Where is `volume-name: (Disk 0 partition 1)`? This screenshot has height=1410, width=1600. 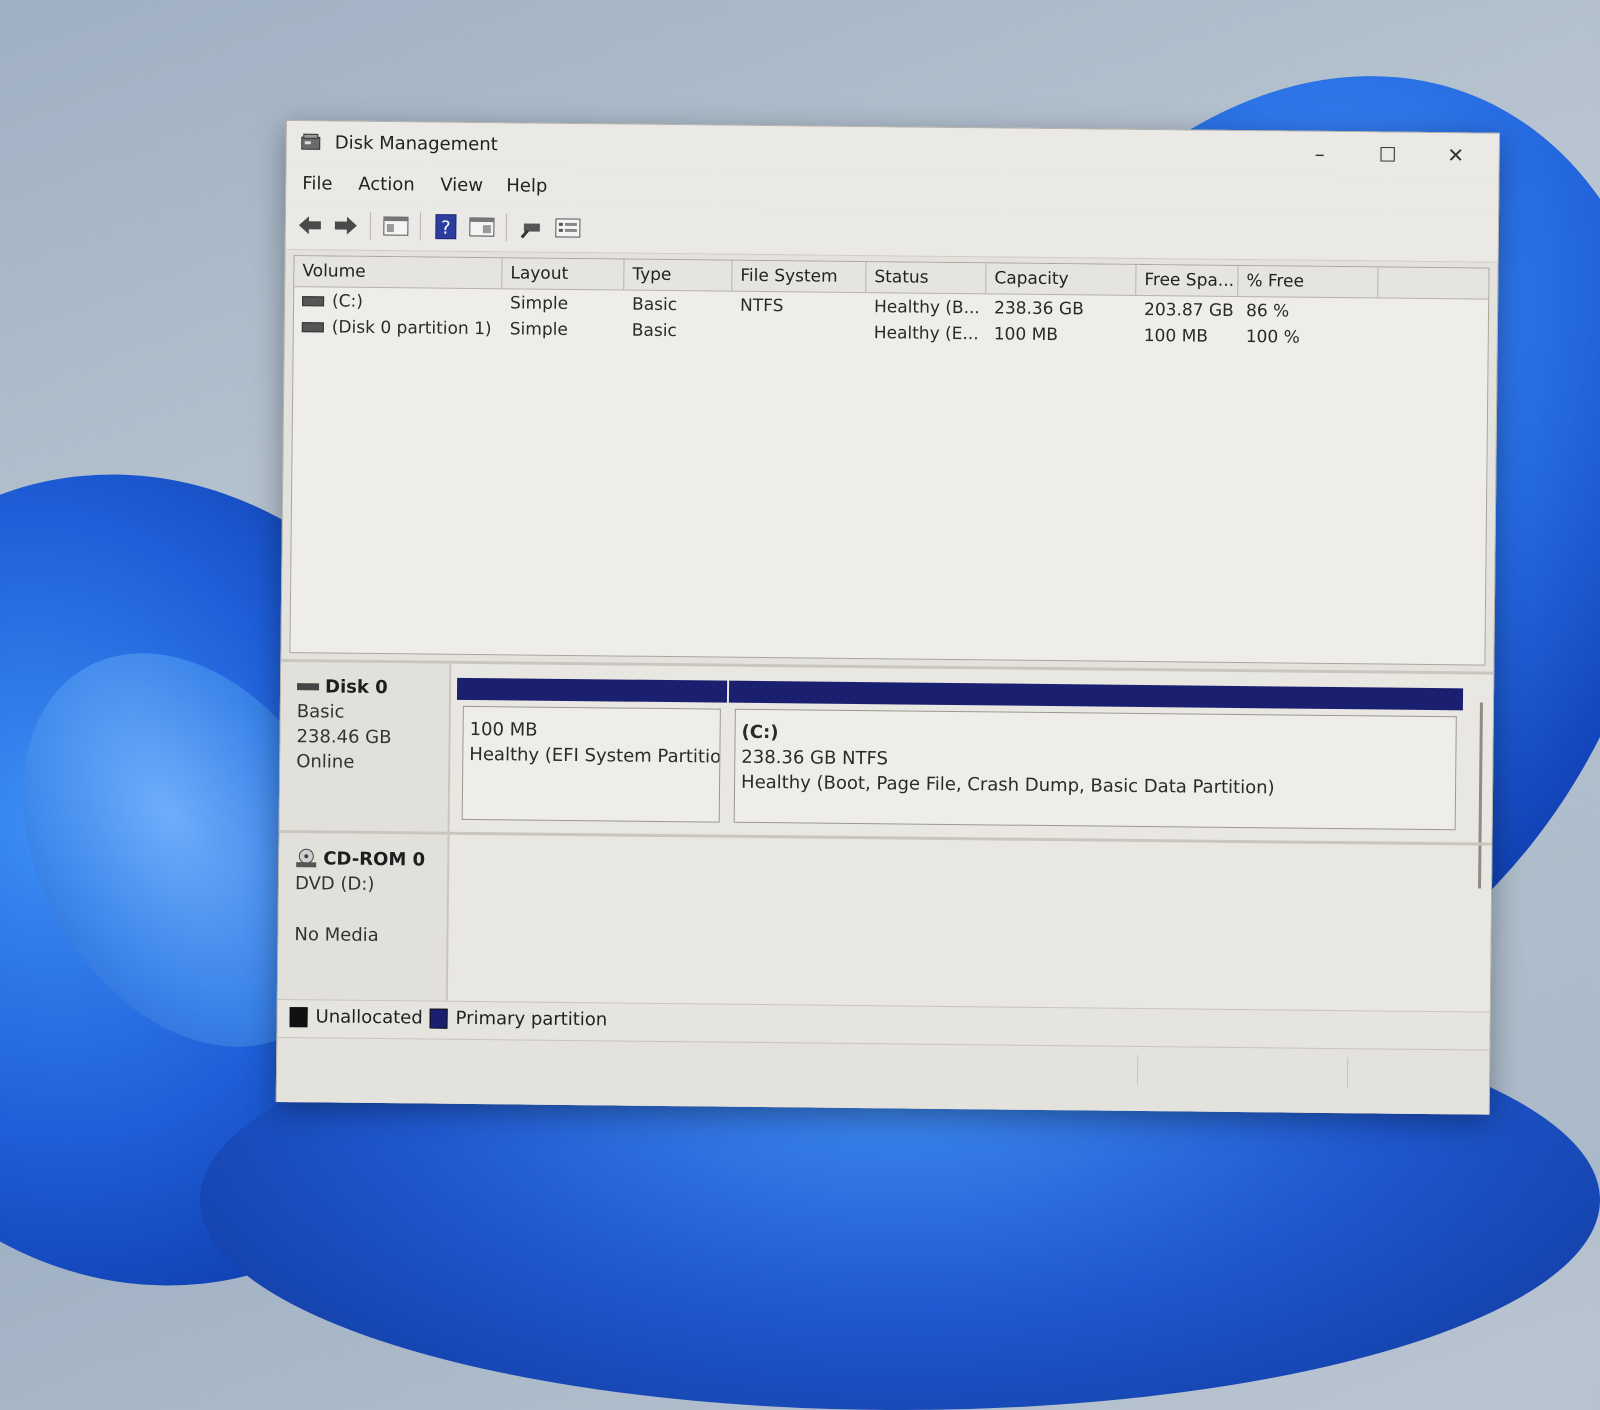 volume-name: (Disk 0 partition 1) is located at coordinates (411, 328).